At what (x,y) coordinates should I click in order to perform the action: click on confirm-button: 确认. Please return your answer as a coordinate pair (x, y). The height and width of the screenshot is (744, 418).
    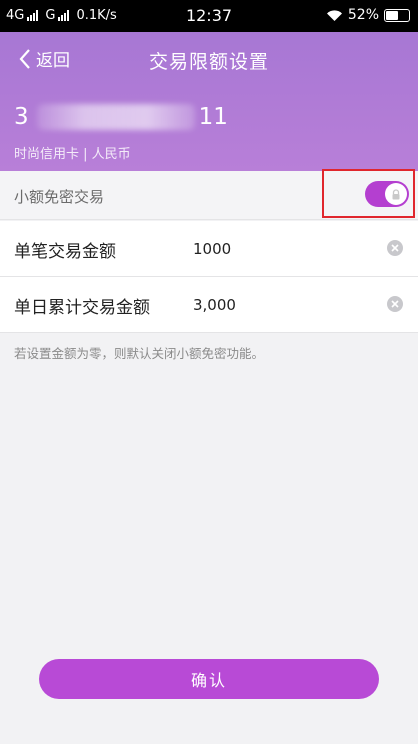
    Looking at the image, I should click on (209, 679).